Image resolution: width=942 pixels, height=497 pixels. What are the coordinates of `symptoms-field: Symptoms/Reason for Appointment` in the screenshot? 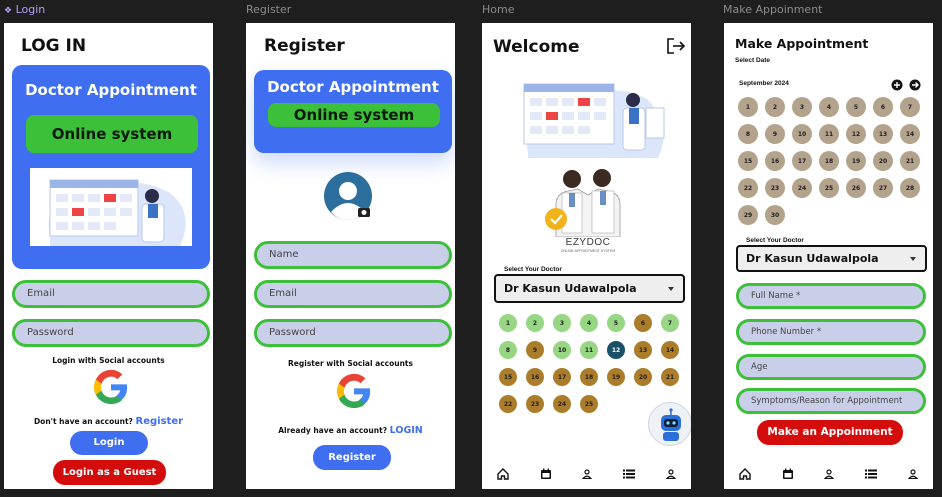 It's located at (831, 401).